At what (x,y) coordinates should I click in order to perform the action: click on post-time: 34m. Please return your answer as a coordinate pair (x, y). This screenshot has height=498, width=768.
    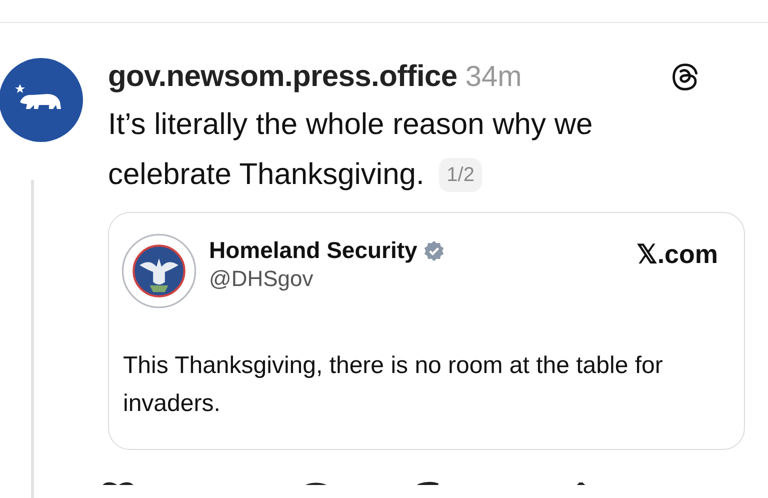
    Looking at the image, I should click on (493, 77).